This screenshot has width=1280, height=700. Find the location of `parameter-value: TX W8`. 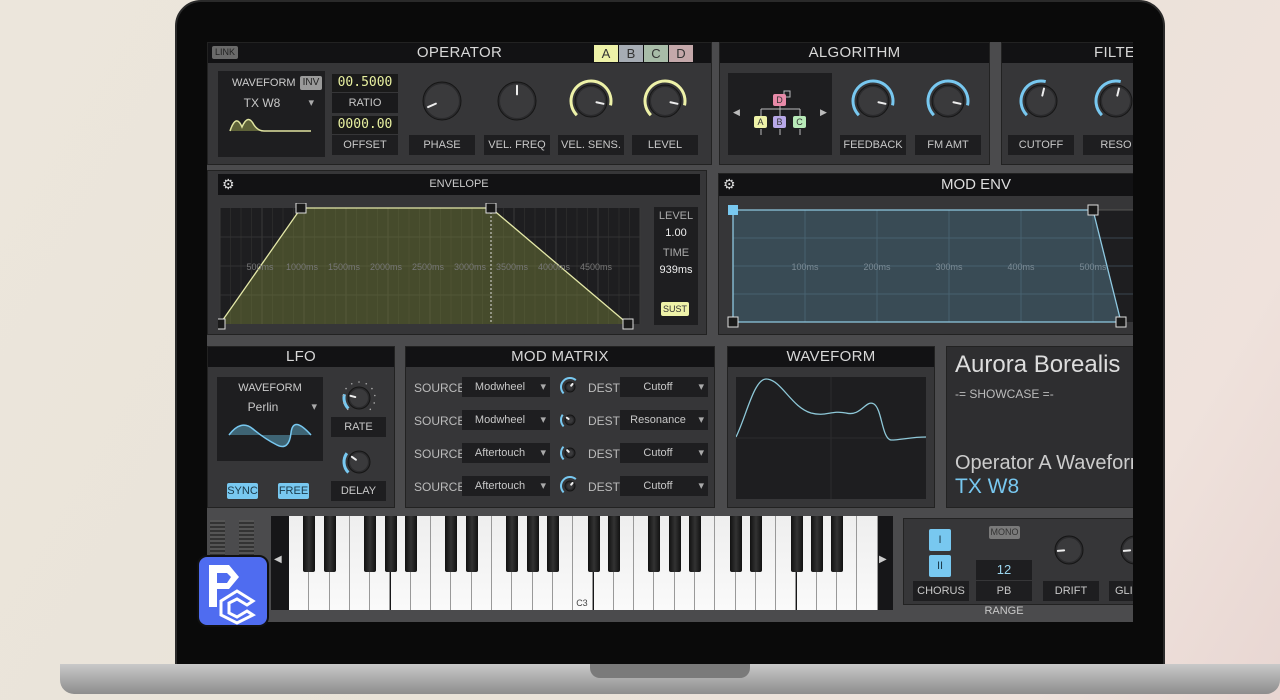

parameter-value: TX W8 is located at coordinates (987, 486).